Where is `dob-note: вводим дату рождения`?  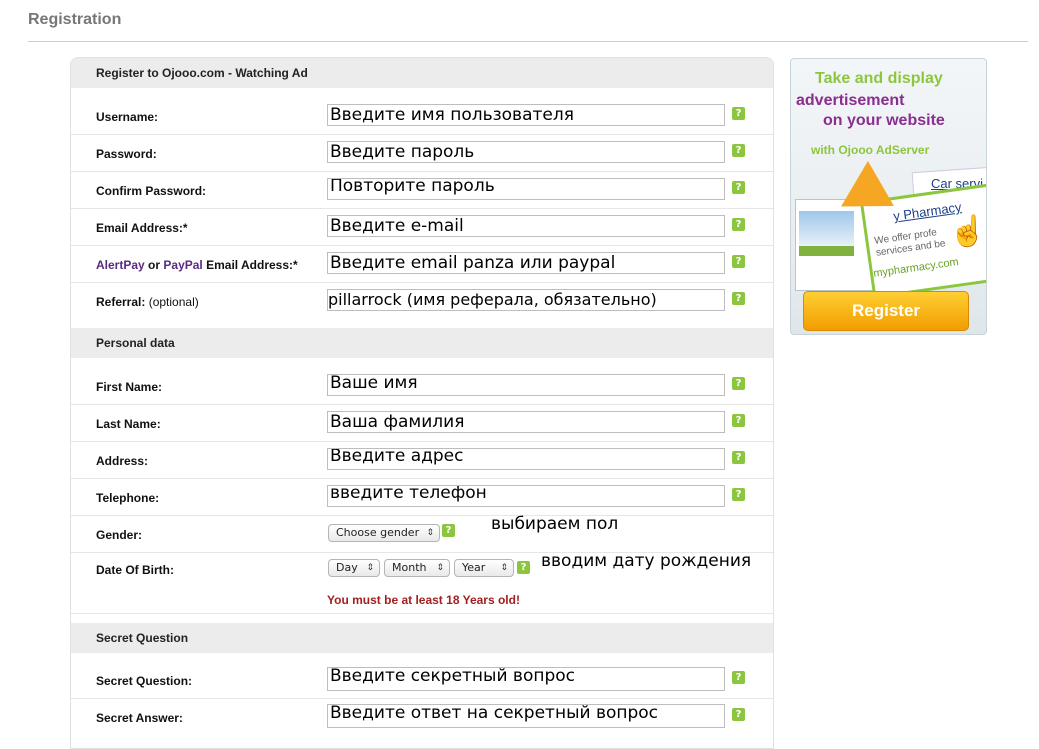
dob-note: вводим дату рождения is located at coordinates (646, 561).